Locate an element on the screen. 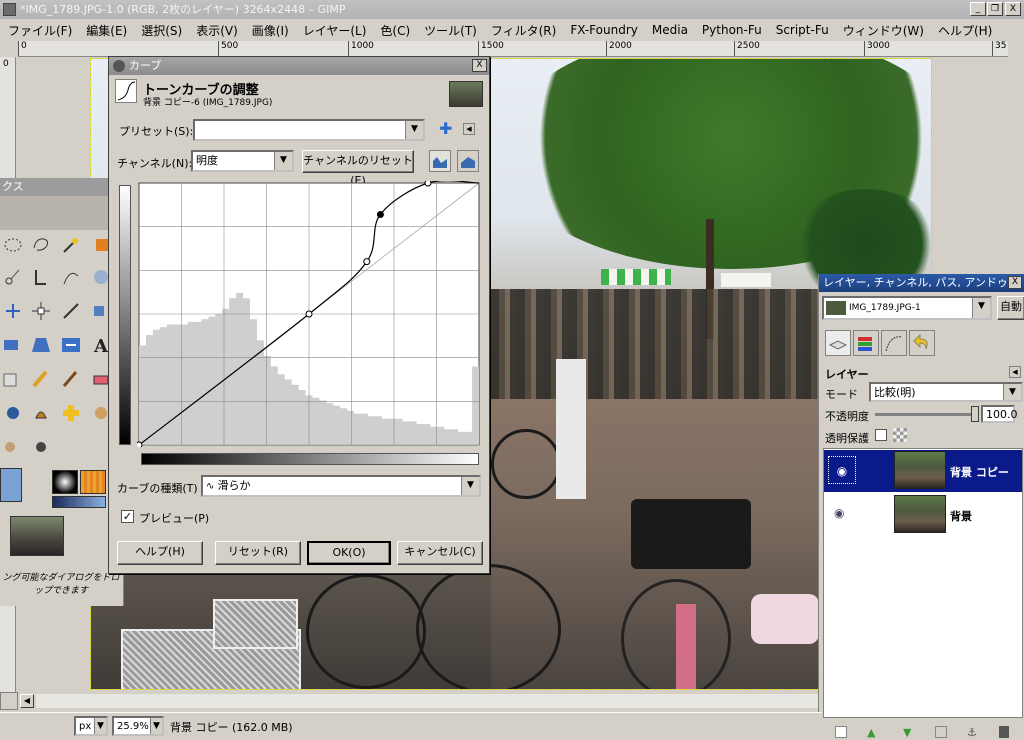  menu-media: Media is located at coordinates (670, 30).